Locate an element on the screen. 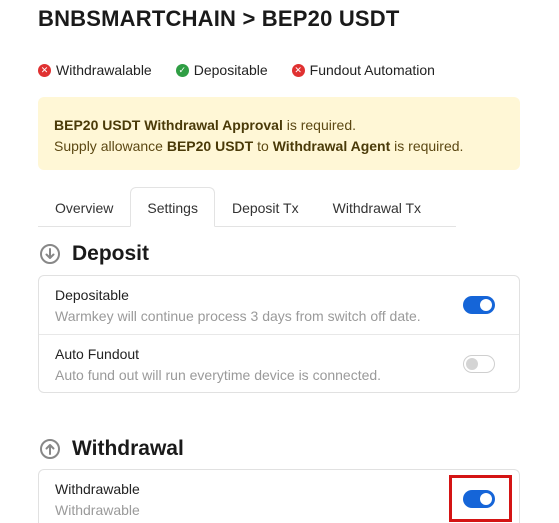 Image resolution: width=559 pixels, height=523 pixels. tab-overview: Overview is located at coordinates (84, 207).